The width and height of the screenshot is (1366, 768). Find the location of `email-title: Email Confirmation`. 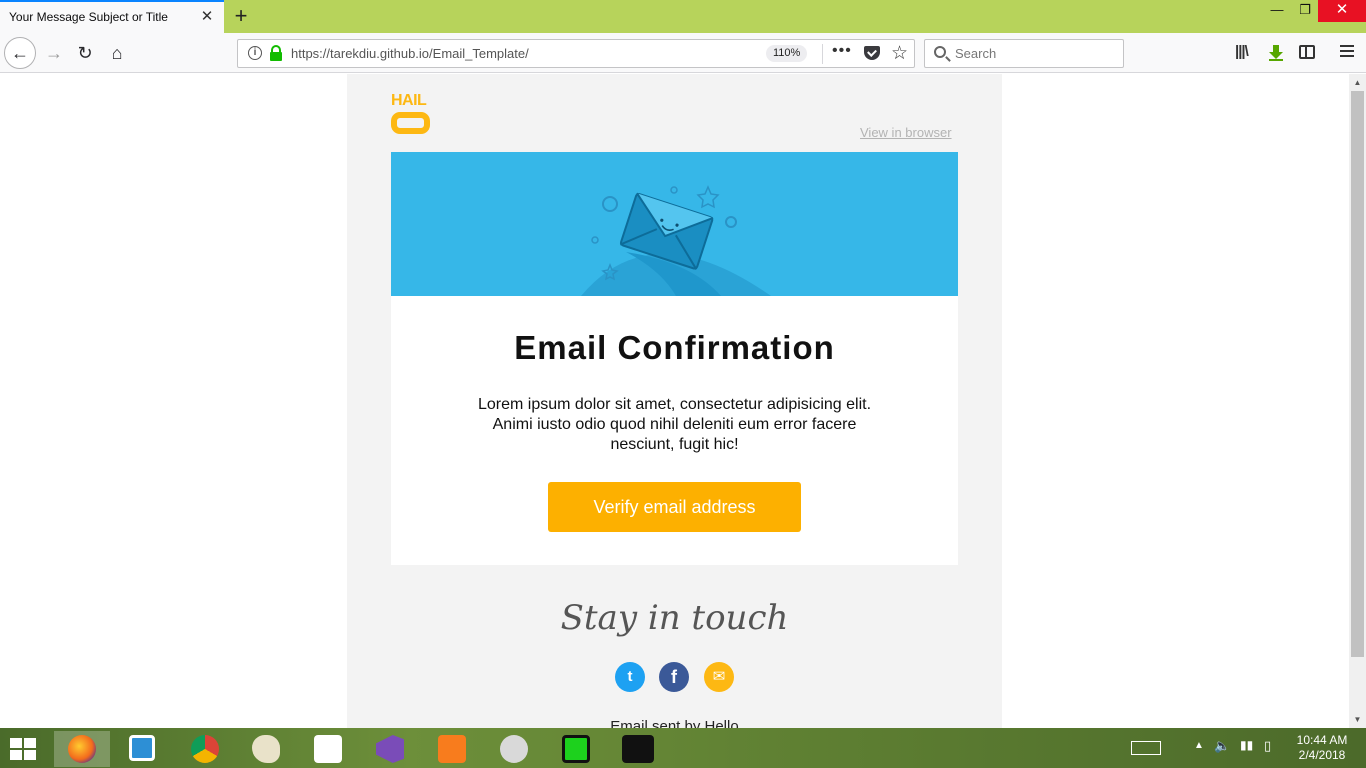

email-title: Email Confirmation is located at coordinates (674, 347).